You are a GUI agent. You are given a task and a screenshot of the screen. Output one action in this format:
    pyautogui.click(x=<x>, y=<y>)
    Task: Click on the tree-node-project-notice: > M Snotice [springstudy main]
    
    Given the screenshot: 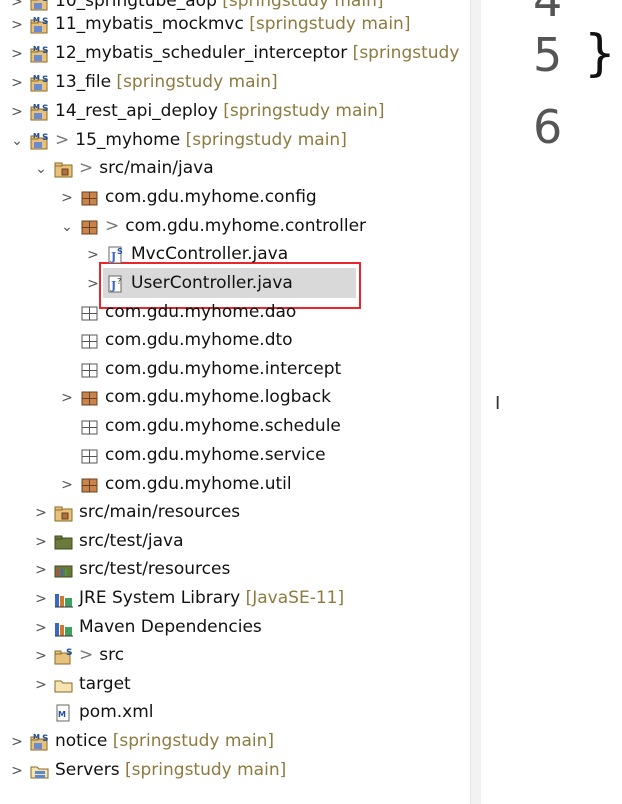 What is the action you would take?
    pyautogui.click(x=235, y=742)
    